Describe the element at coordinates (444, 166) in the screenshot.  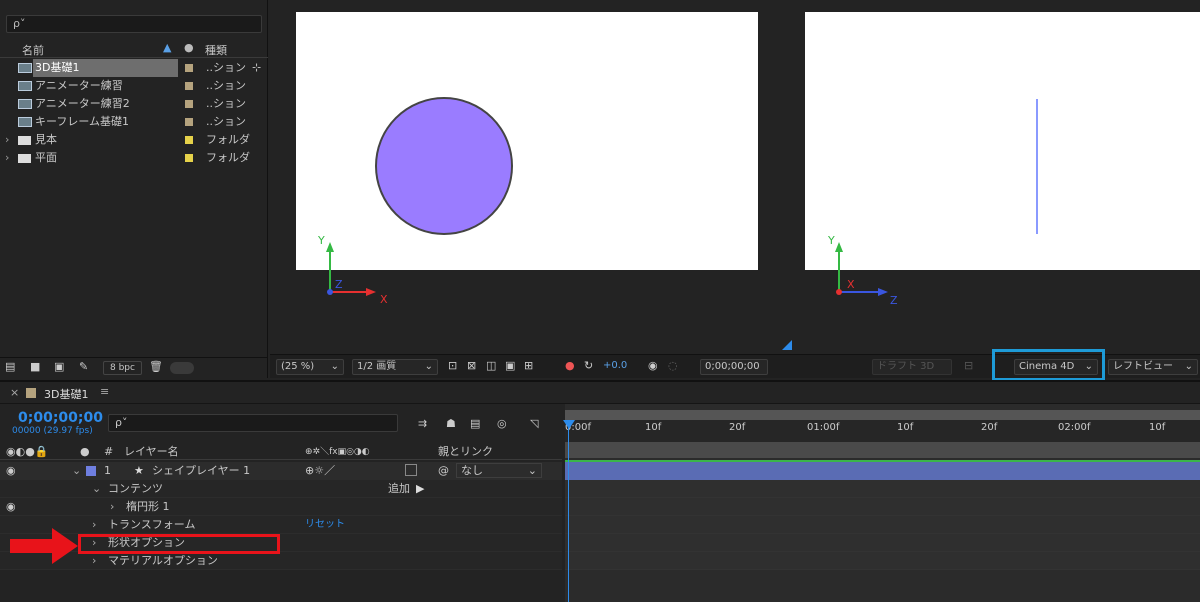
I see `ellipse-shape` at that location.